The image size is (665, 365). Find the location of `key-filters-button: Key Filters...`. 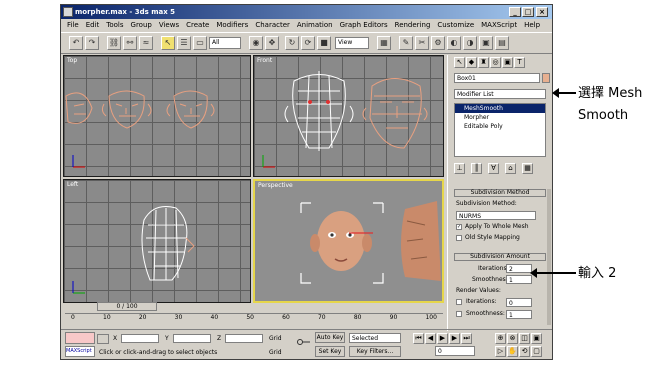

key-filters-button: Key Filters... is located at coordinates (375, 351).